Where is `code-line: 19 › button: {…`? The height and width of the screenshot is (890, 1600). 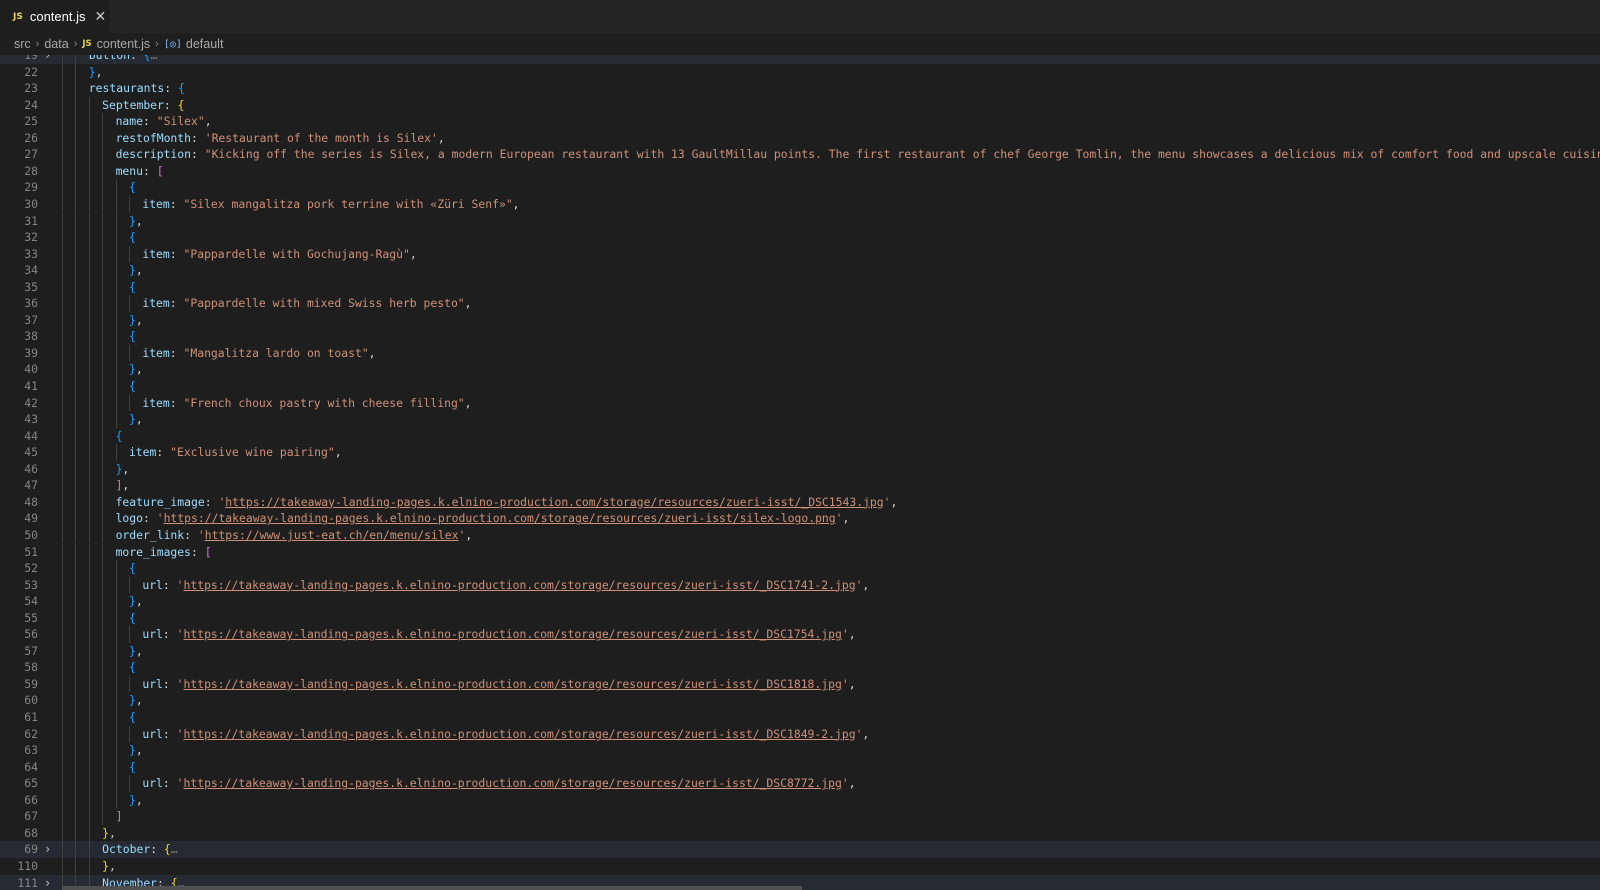 code-line: 19 › button: {… is located at coordinates (800, 59).